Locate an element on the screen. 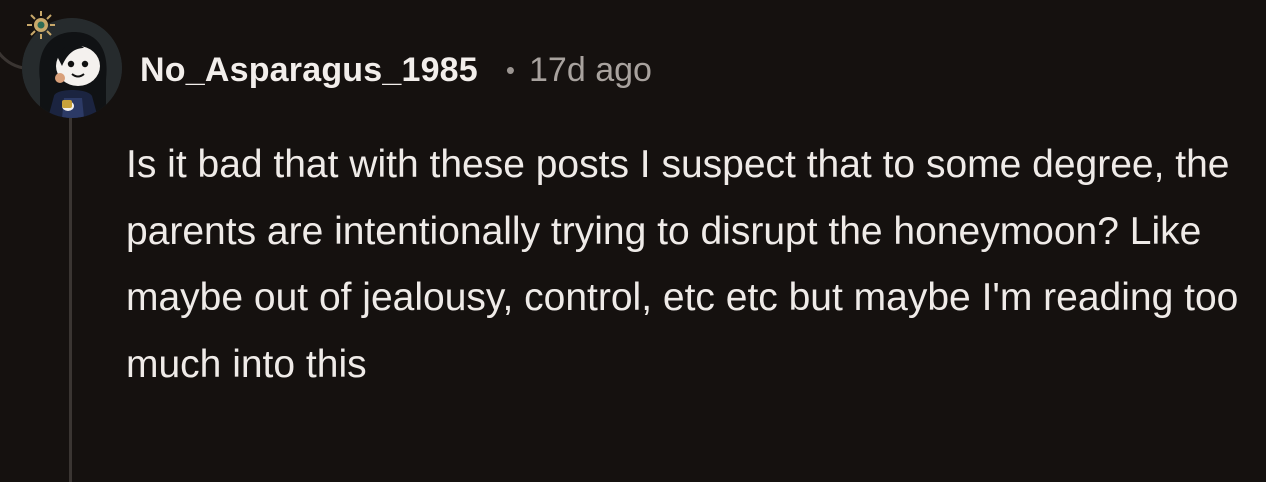  comment-header: No_Asparagus_1985 • 17d ago is located at coordinates (396, 70).